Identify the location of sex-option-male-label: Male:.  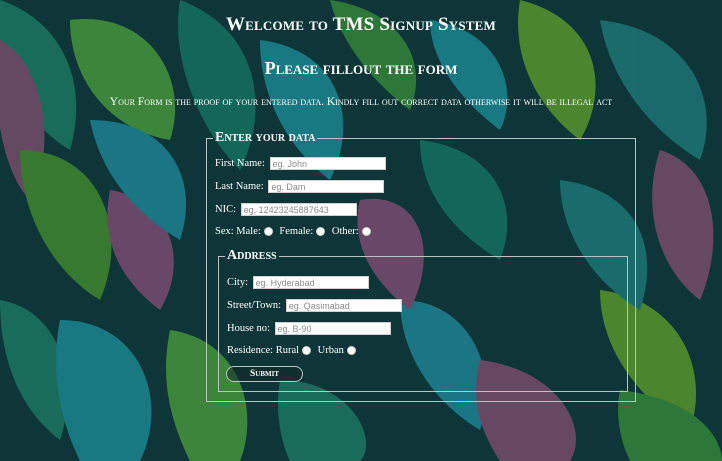
(248, 231).